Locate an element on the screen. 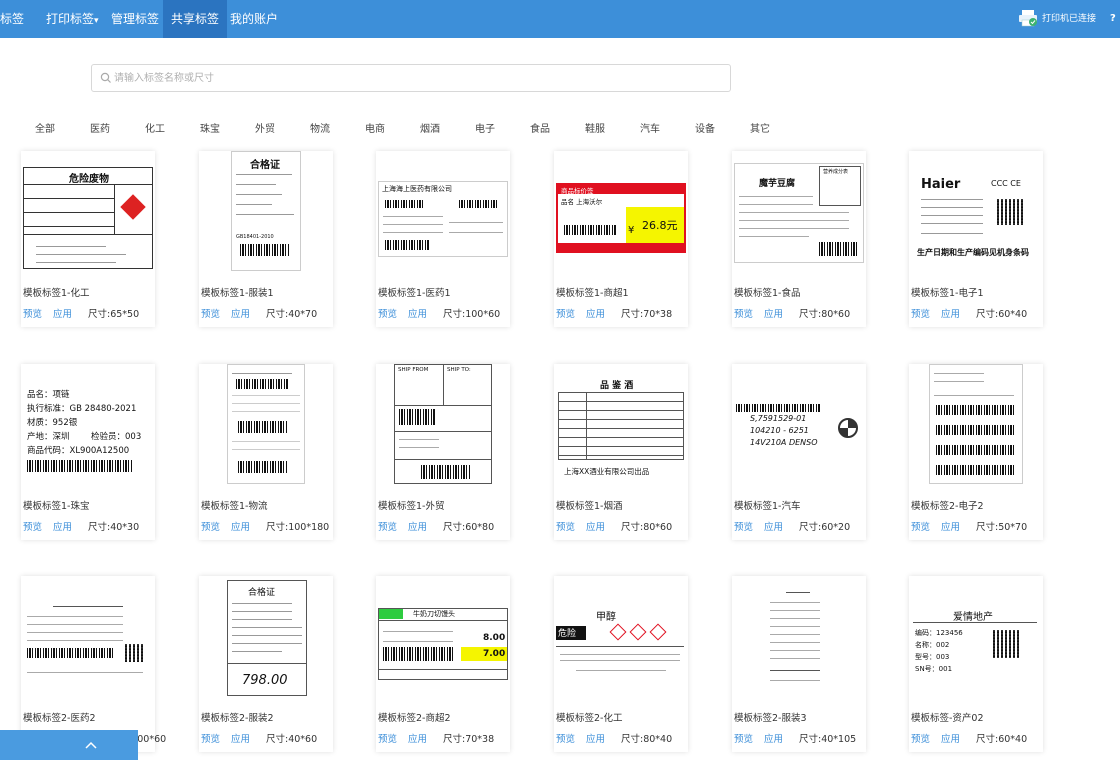 This screenshot has width=1120, height=760. category-equipment: 设备 is located at coordinates (705, 127).